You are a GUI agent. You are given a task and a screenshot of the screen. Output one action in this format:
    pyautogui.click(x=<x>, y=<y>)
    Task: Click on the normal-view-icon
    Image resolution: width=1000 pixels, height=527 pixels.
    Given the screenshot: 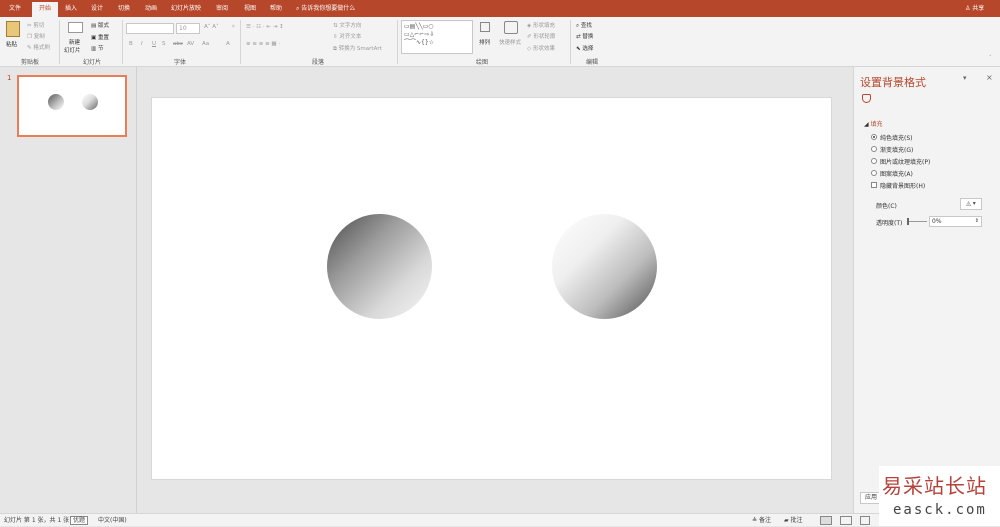 What is the action you would take?
    pyautogui.click(x=826, y=520)
    